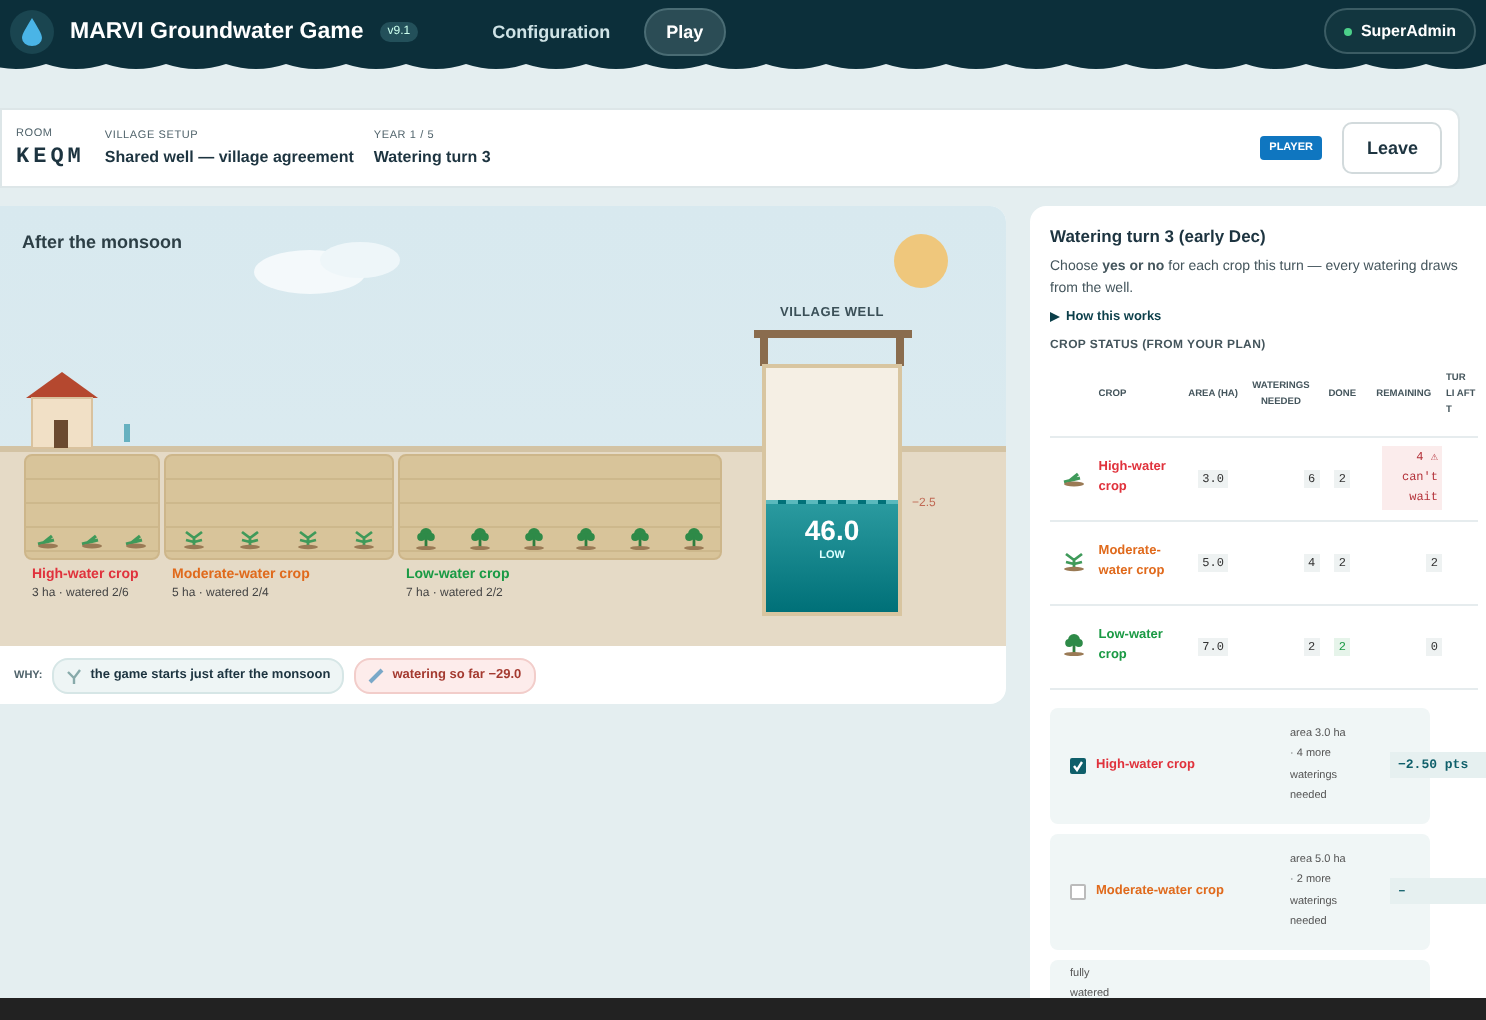 This screenshot has height=1020, width=1486. What do you see at coordinates (102, 242) in the screenshot?
I see `scene-title: After the monsoon` at bounding box center [102, 242].